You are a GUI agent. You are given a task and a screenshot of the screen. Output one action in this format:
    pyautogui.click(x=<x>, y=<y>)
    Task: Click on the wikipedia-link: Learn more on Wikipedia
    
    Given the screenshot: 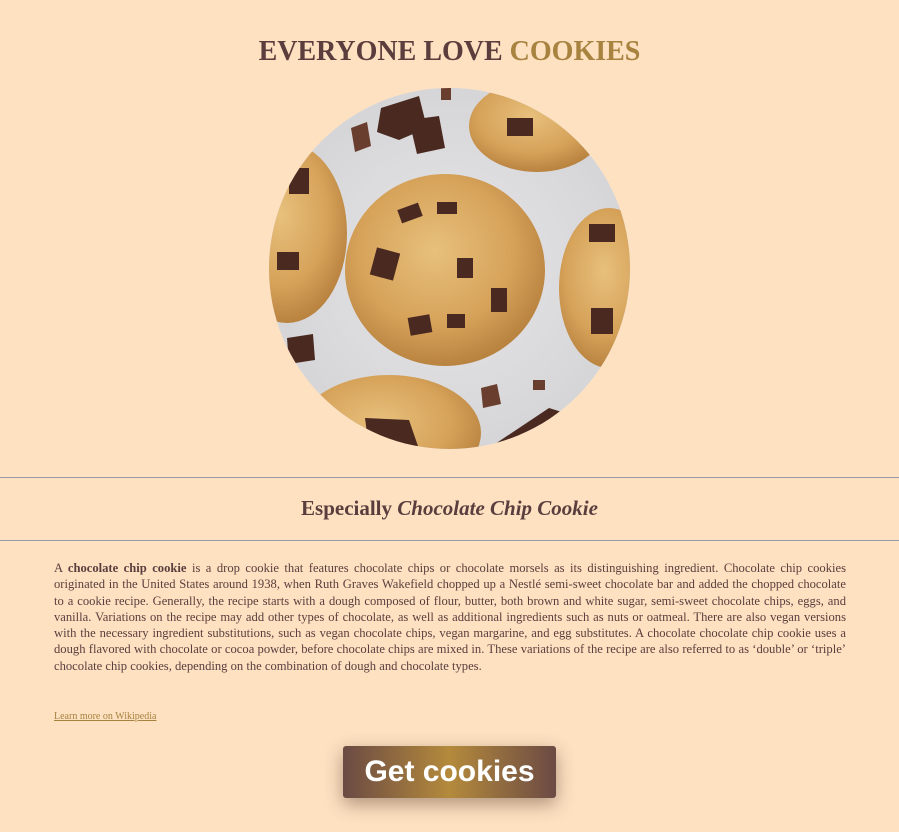 What is the action you would take?
    pyautogui.click(x=105, y=717)
    